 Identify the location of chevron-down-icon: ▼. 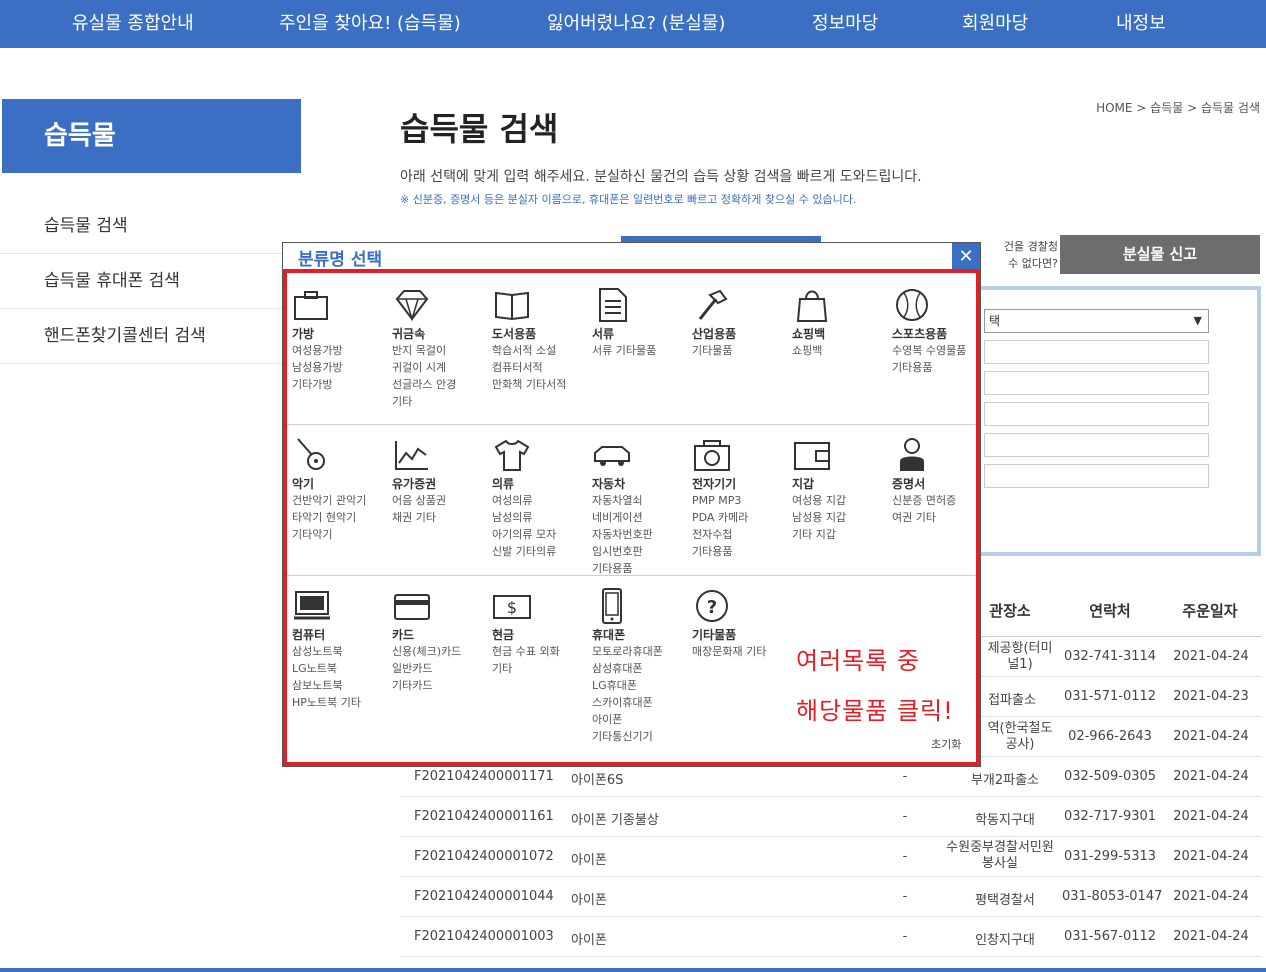
(1197, 320).